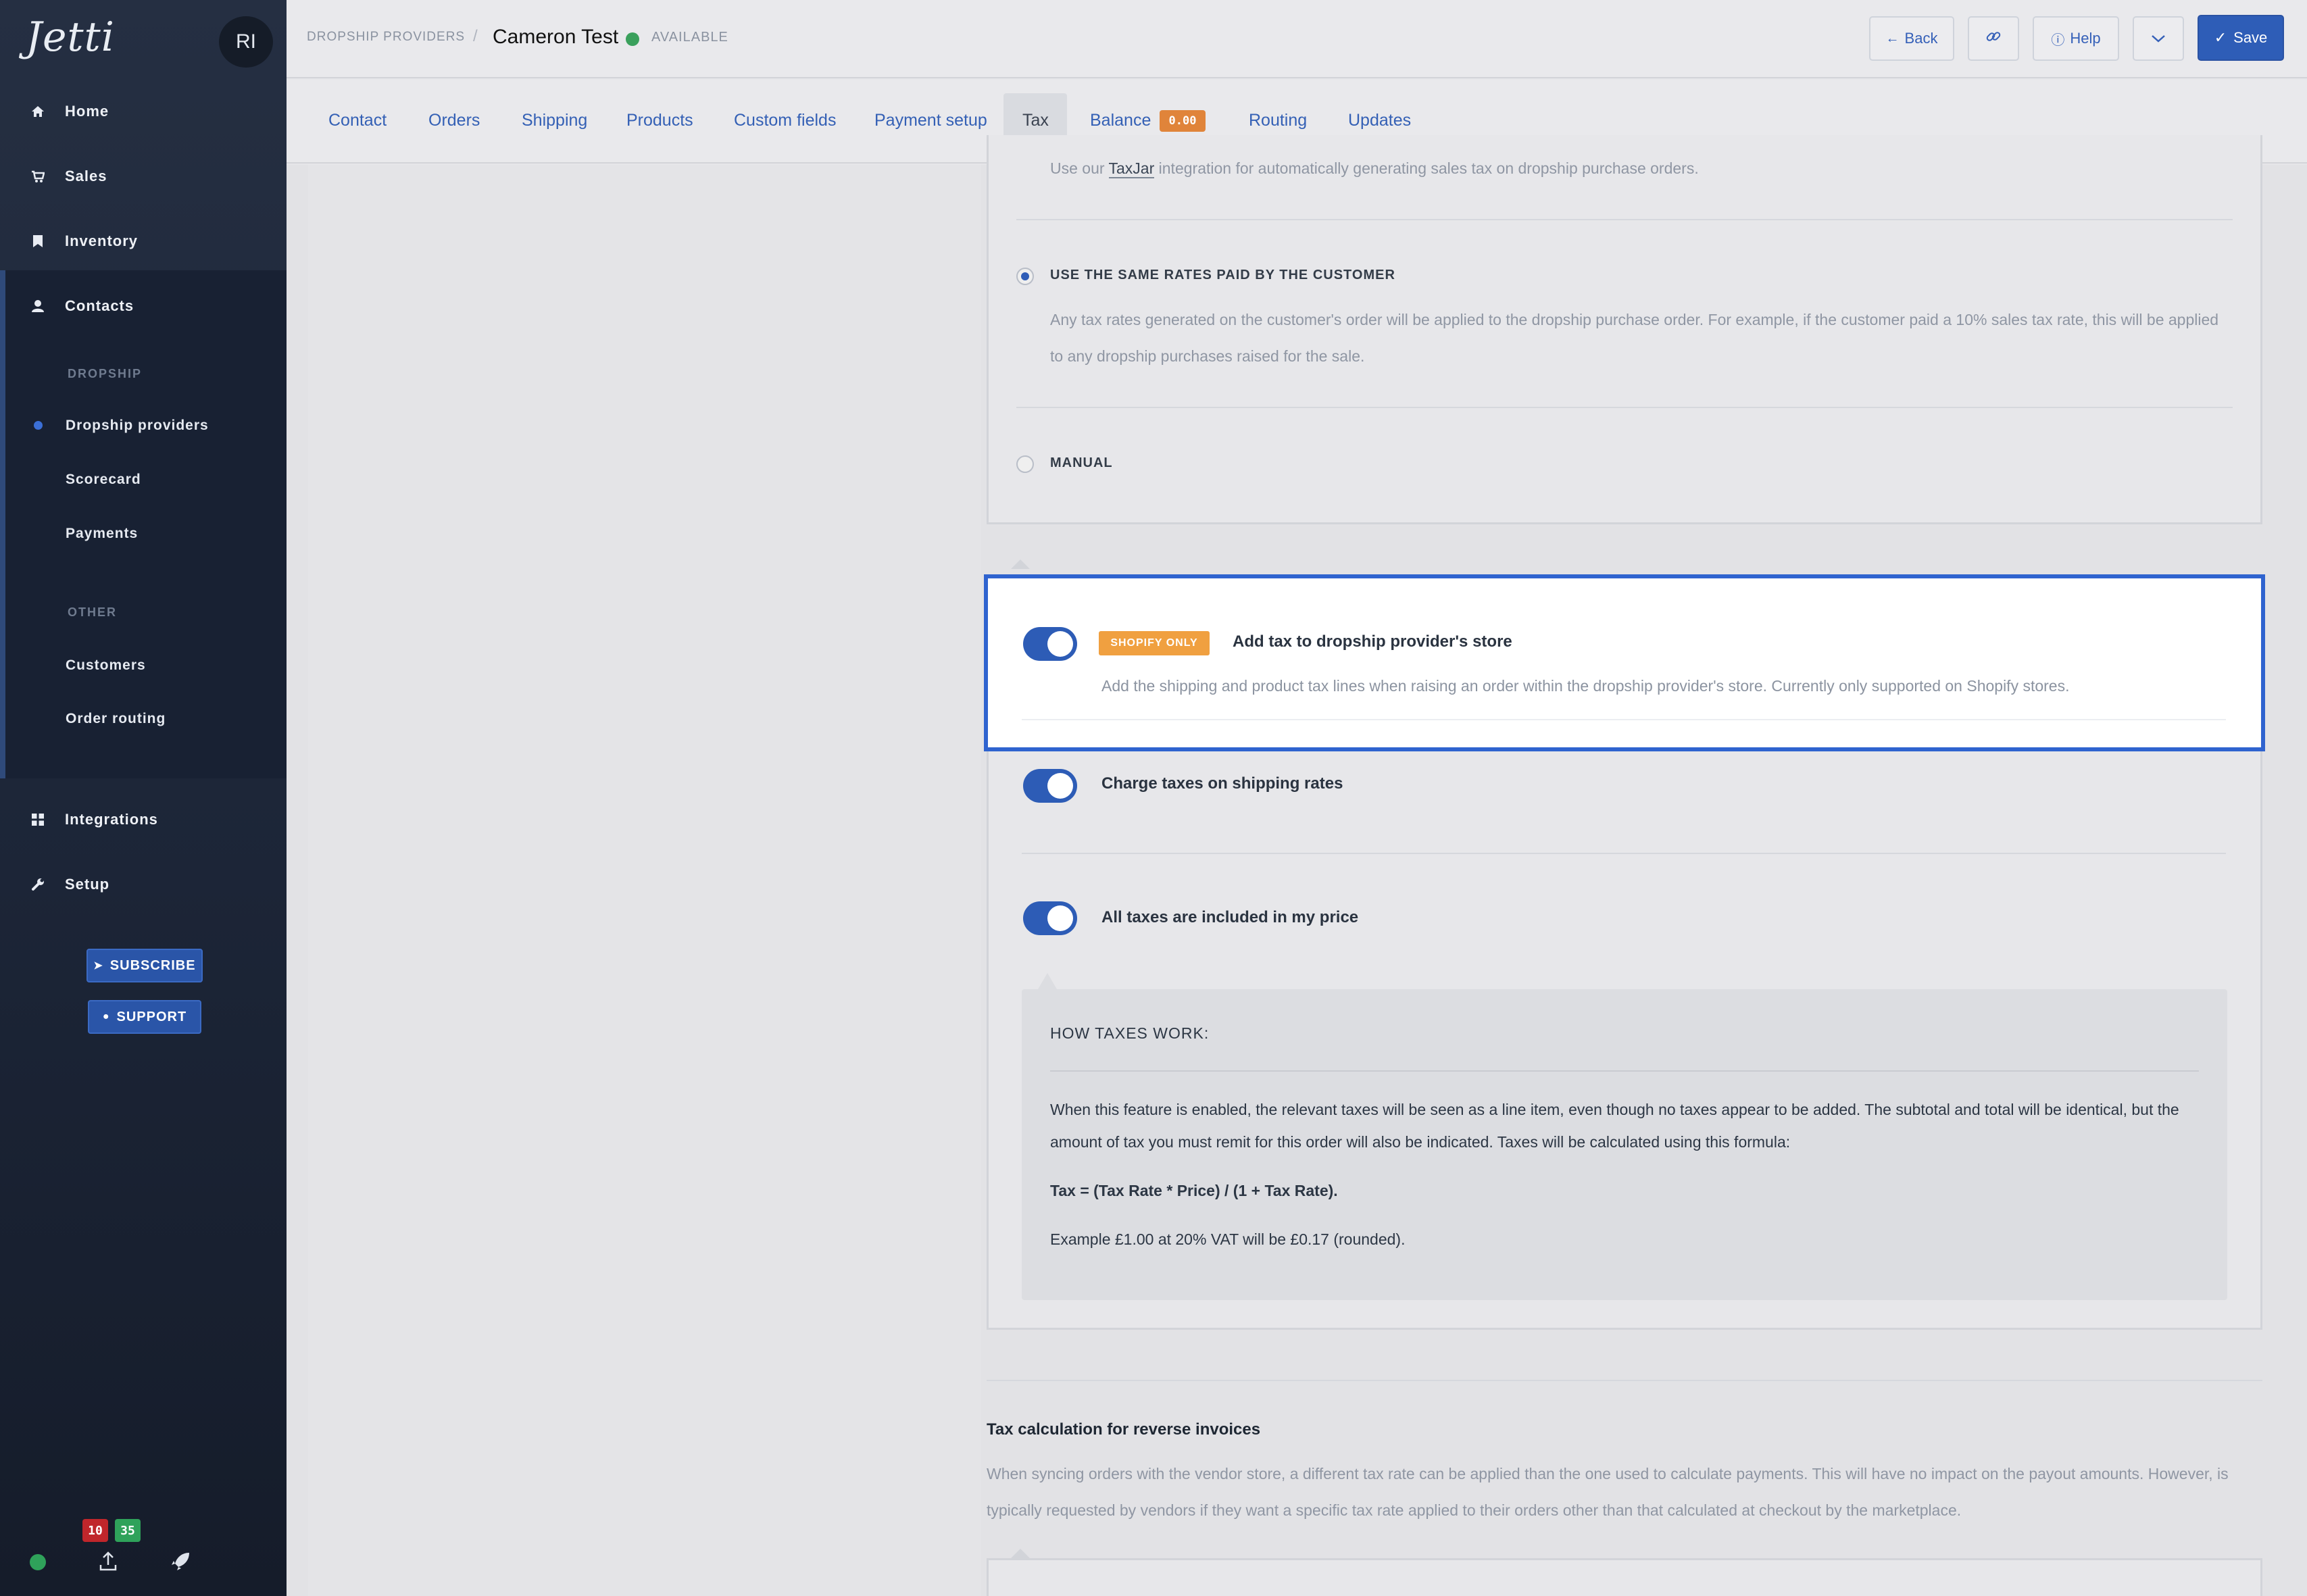 The width and height of the screenshot is (2307, 1596). I want to click on avatar: RI, so click(246, 42).